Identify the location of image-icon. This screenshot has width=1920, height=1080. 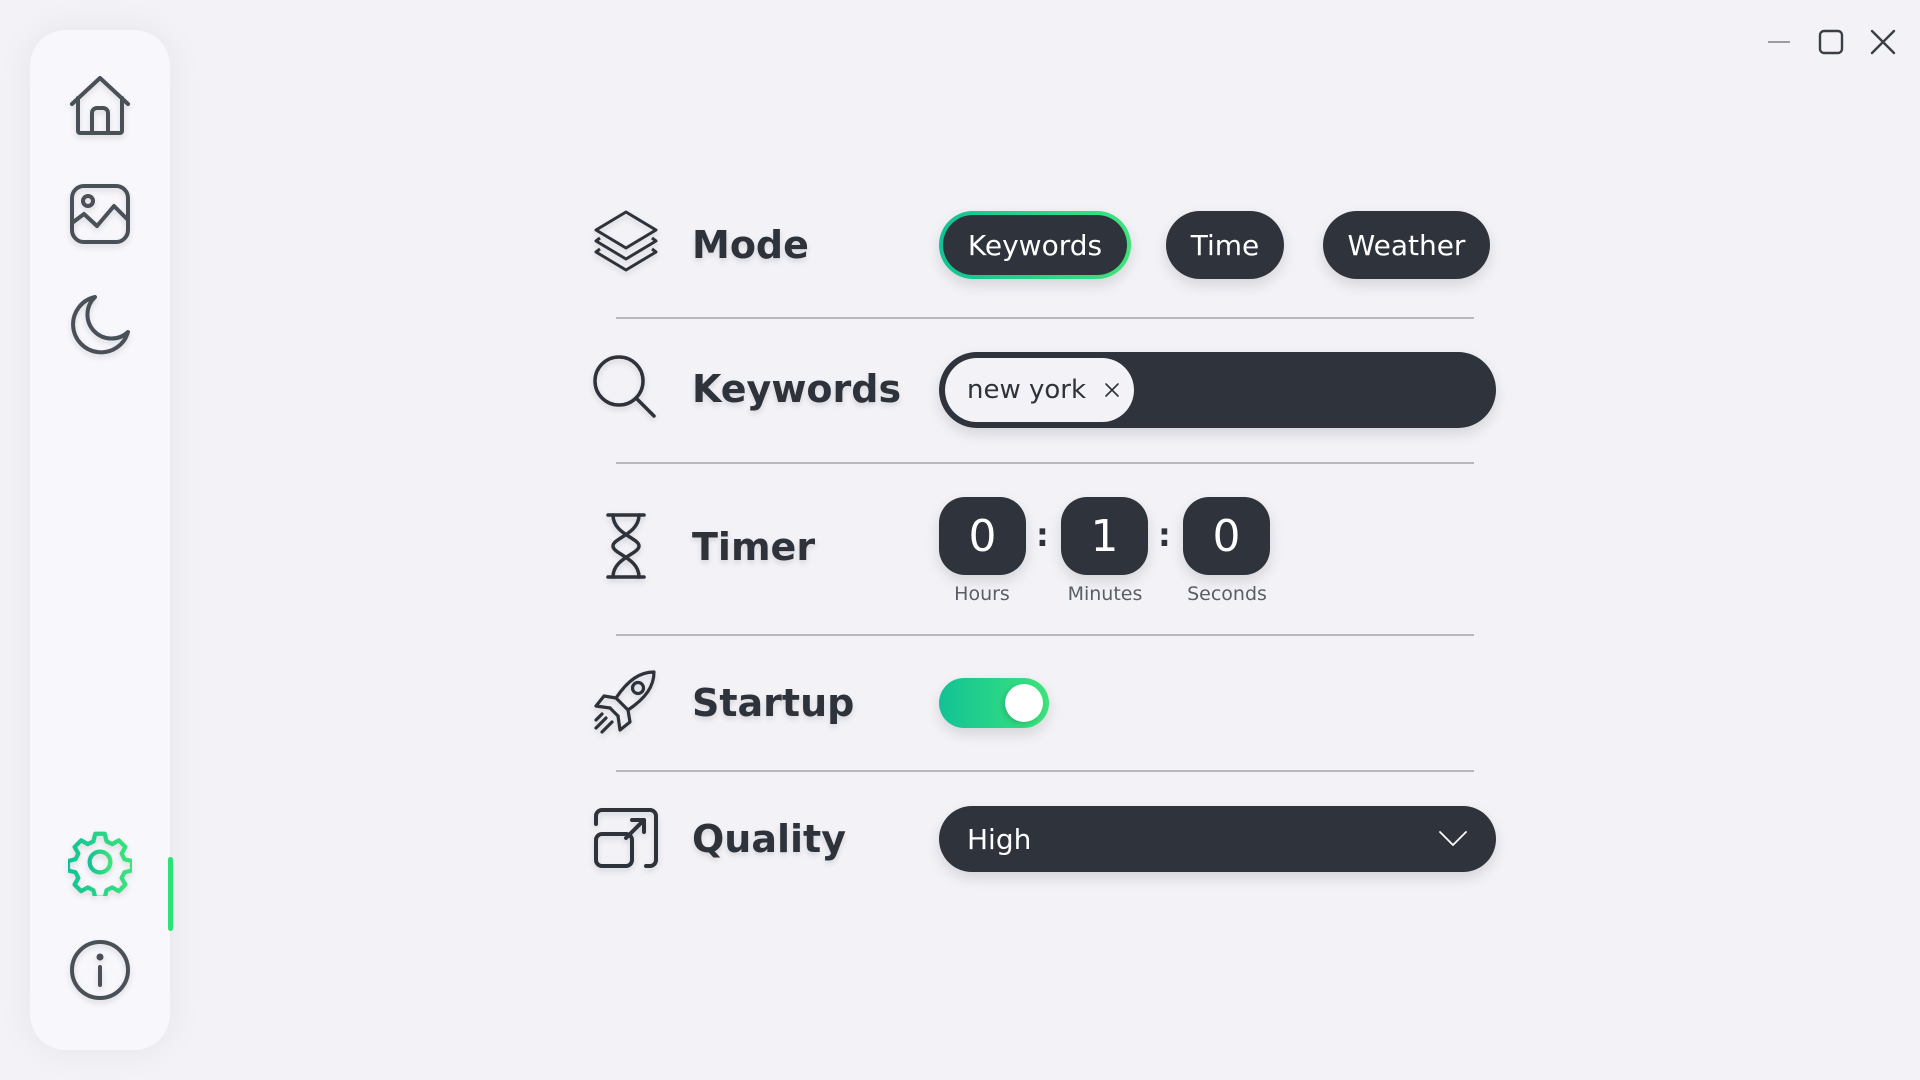
(100, 214).